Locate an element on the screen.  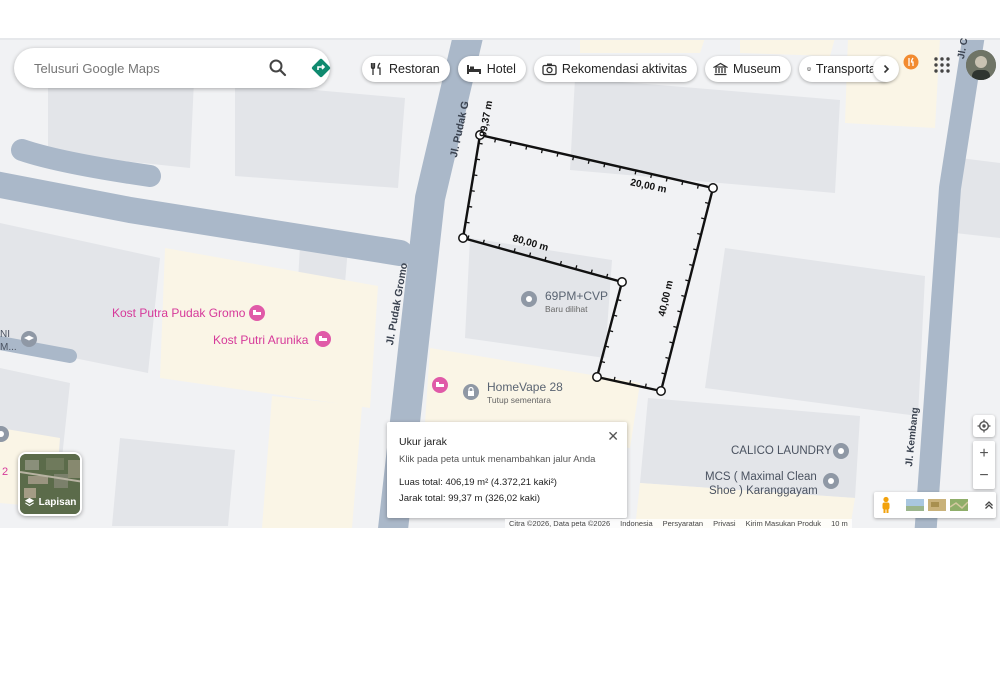
crosshair-icon is located at coordinates (984, 426).